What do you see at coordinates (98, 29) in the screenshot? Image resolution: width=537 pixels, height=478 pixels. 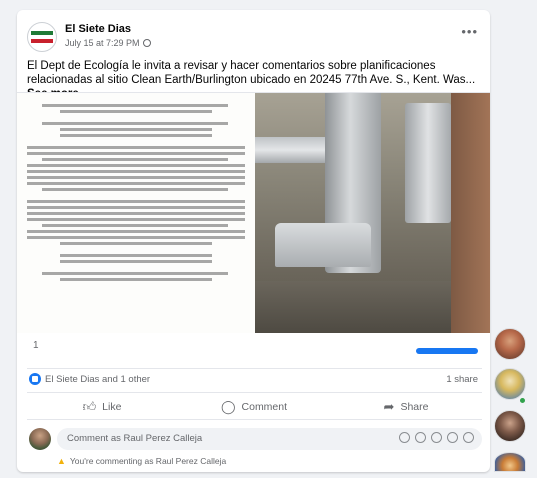 I see `page-name: El Siete Dias` at bounding box center [98, 29].